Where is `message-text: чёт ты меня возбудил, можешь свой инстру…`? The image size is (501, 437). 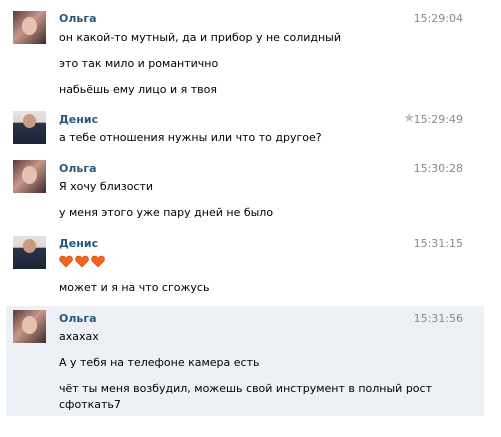
message-text: чёт ты меня возбудил, можешь свой инстру… is located at coordinates (245, 388).